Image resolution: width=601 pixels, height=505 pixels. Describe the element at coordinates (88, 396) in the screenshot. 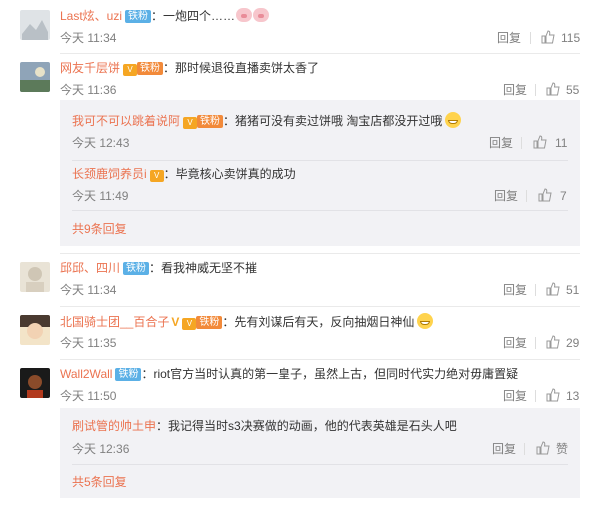

I see `comment-time: 今天 11:50` at that location.